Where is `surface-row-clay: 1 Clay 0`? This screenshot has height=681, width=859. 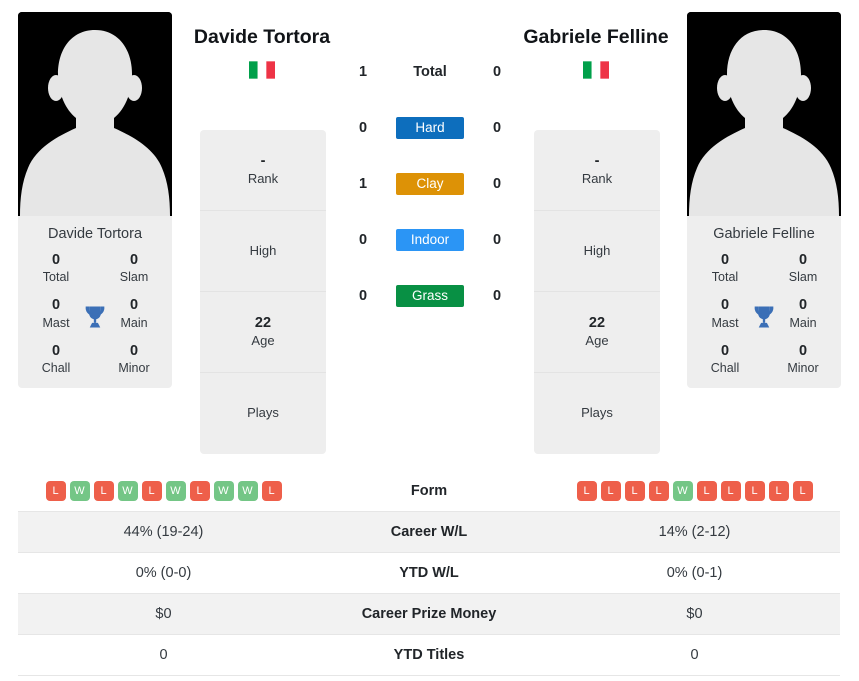 surface-row-clay: 1 Clay 0 is located at coordinates (430, 184).